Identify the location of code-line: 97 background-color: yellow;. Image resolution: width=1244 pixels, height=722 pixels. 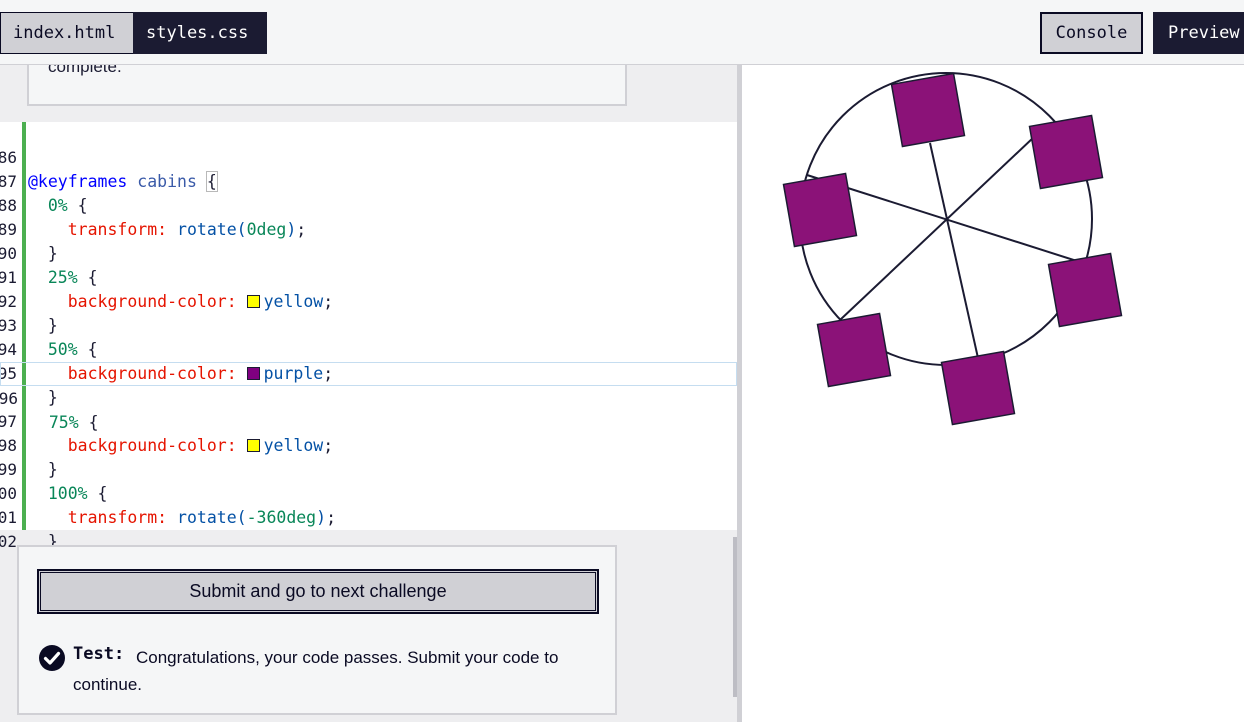
(368, 420).